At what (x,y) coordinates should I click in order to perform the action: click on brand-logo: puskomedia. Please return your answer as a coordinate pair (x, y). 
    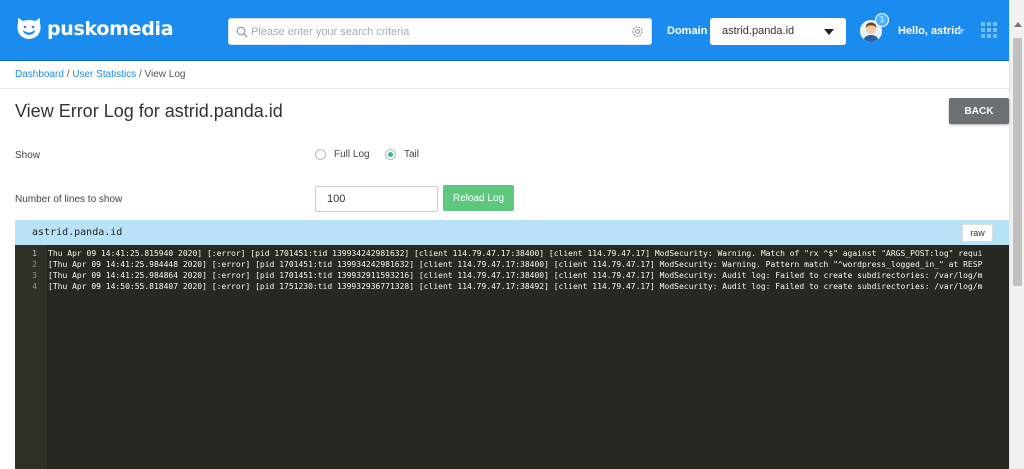
    Looking at the image, I should click on (95, 29).